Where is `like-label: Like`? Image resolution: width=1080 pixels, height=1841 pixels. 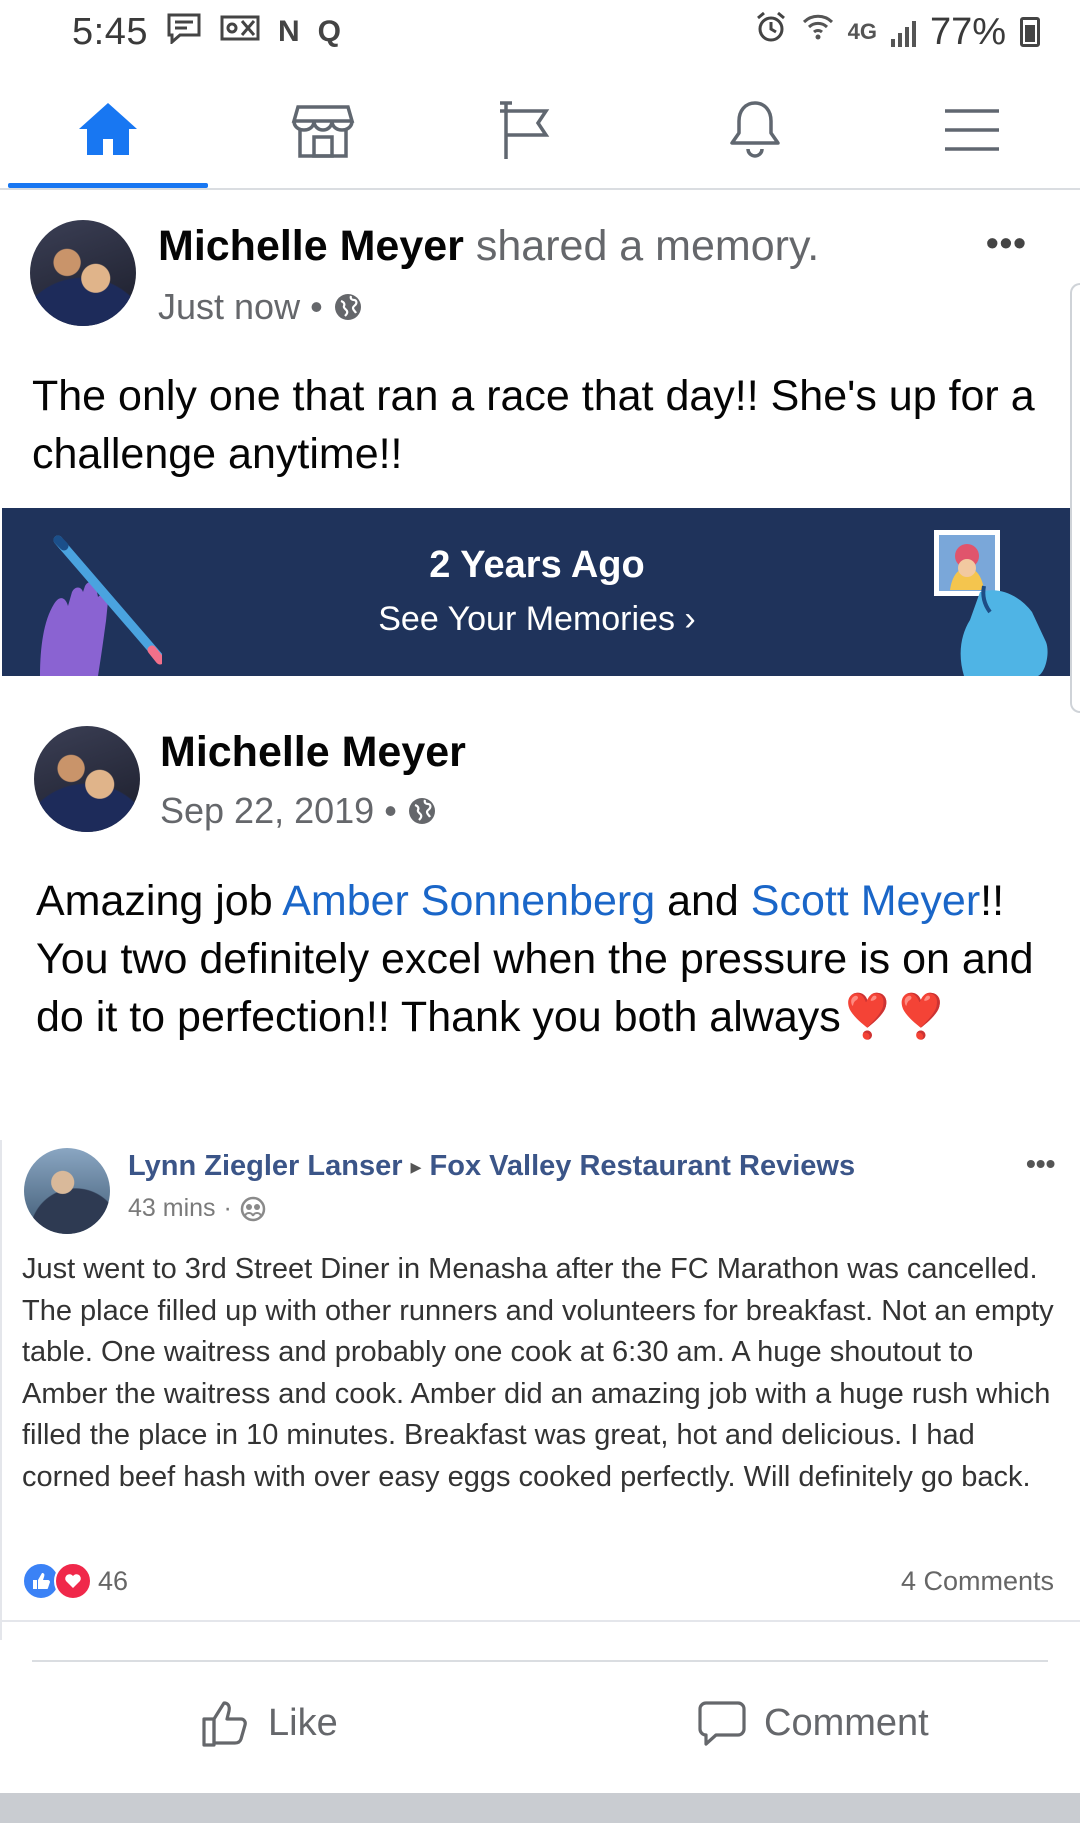 like-label: Like is located at coordinates (303, 1722).